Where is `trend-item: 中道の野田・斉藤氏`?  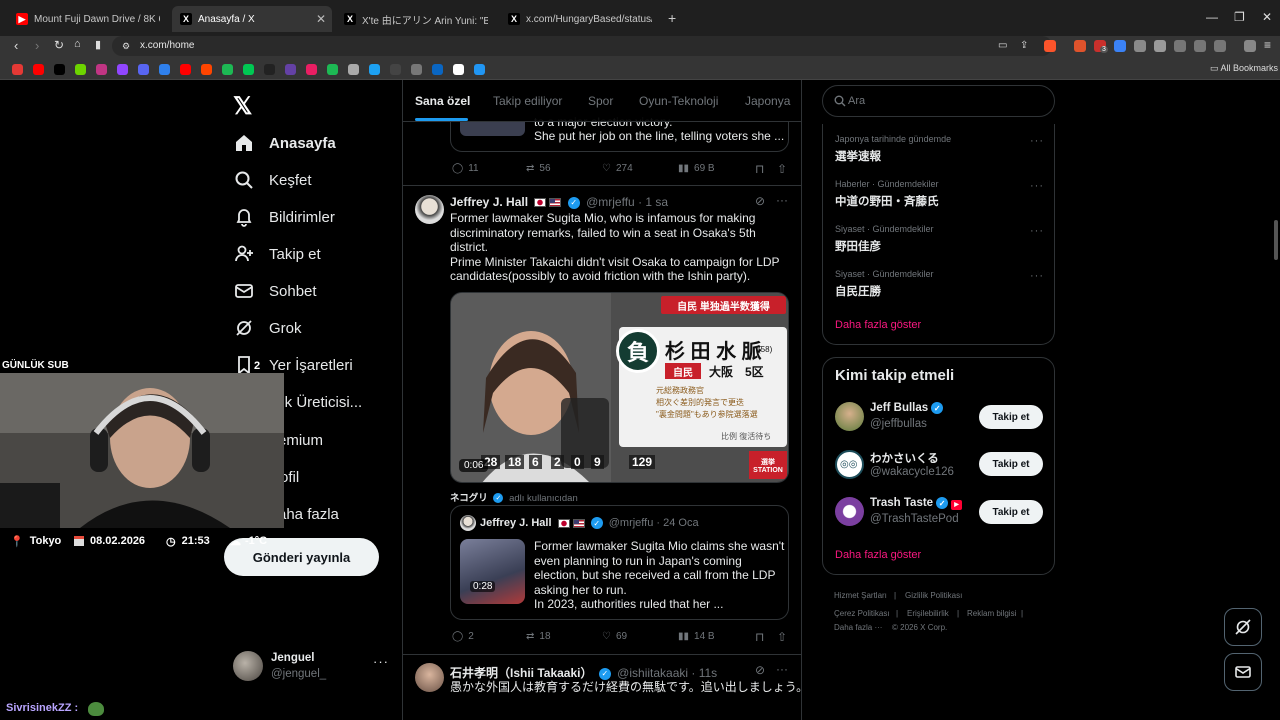
trend-item: 中道の野田・斉藤氏 is located at coordinates (887, 201).